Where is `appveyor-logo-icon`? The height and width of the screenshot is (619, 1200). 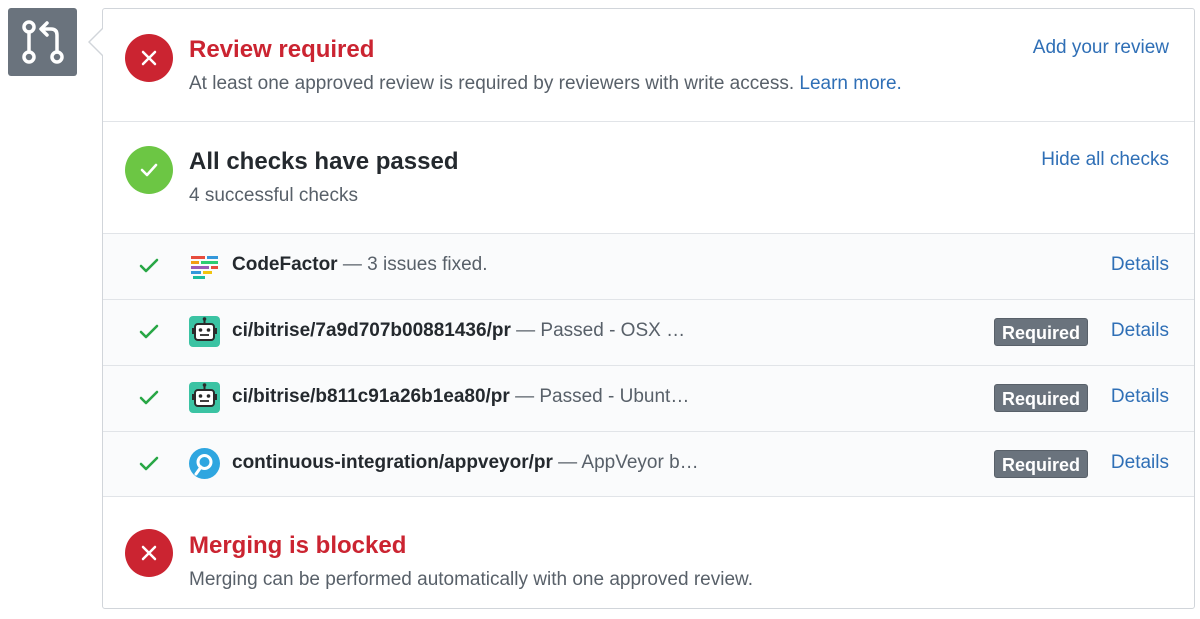
appveyor-logo-icon is located at coordinates (204, 463).